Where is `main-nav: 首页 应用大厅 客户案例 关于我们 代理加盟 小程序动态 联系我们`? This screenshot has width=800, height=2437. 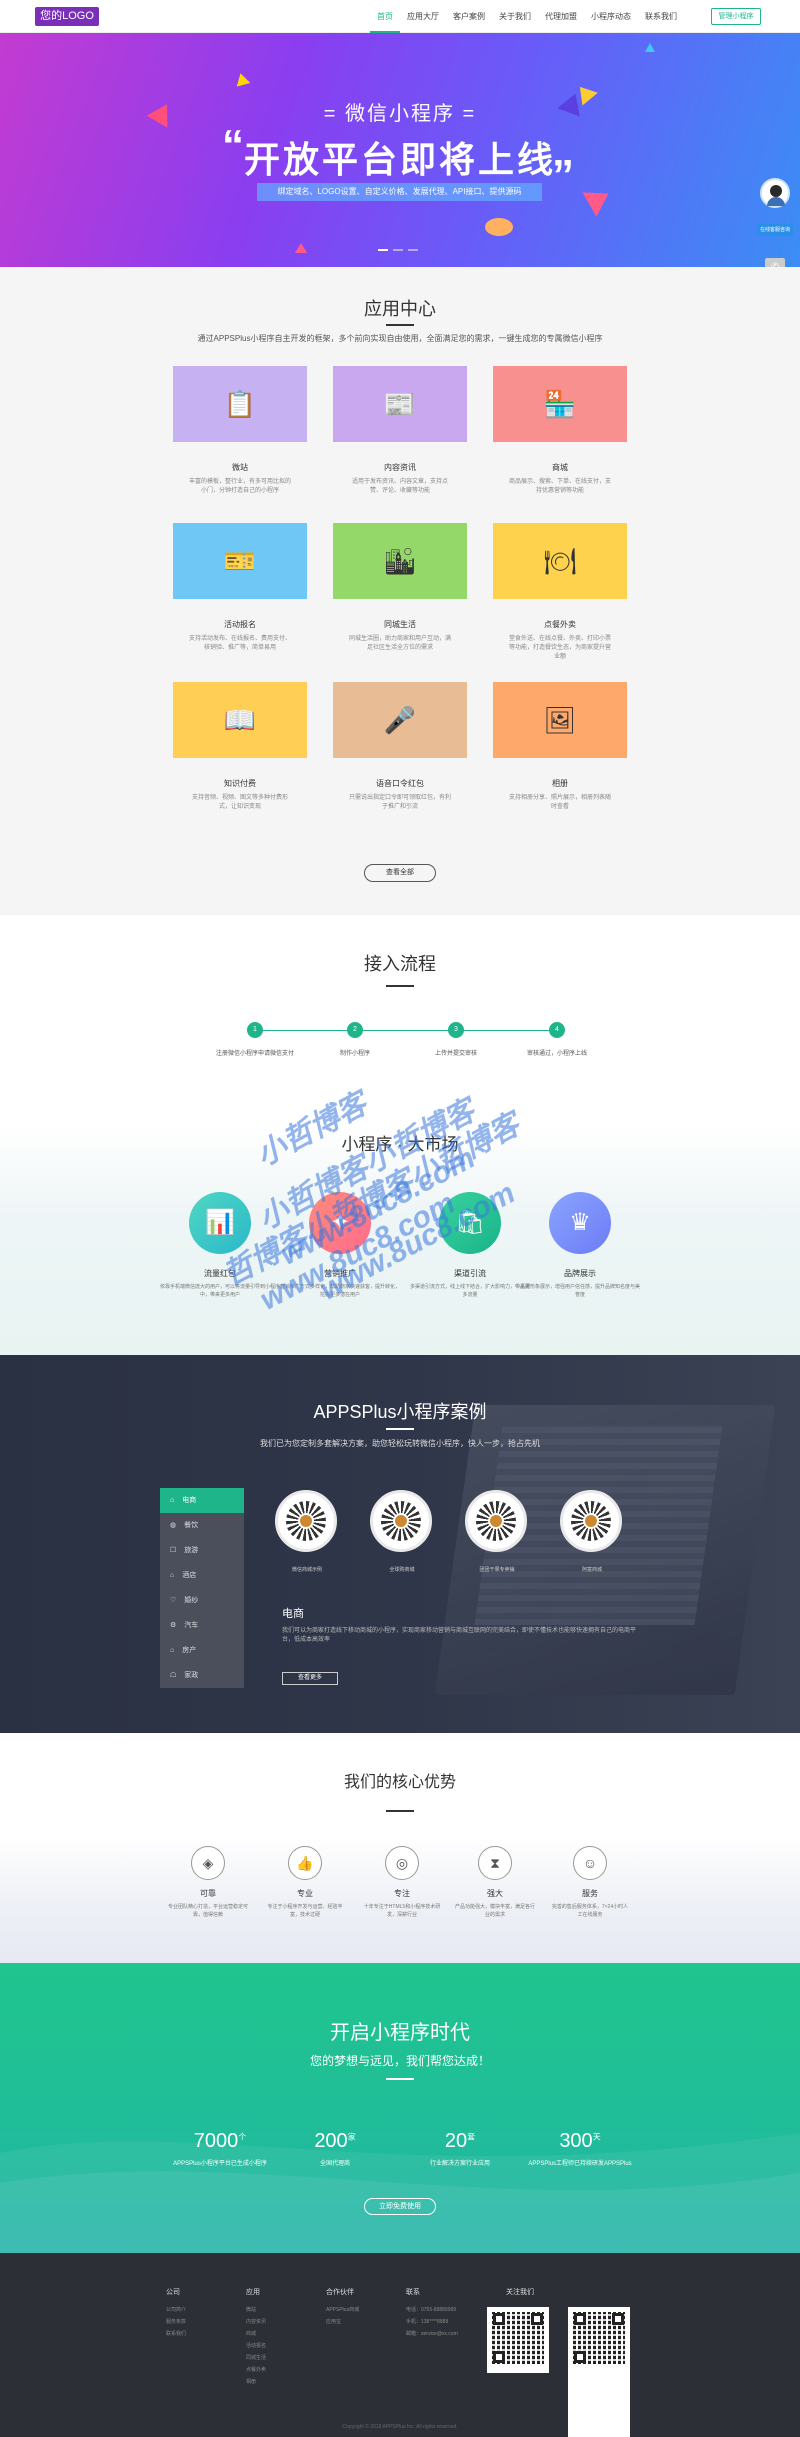 main-nav: 首页 应用大厅 客户案例 关于我们 代理加盟 小程序动态 联系我们 is located at coordinates (527, 16).